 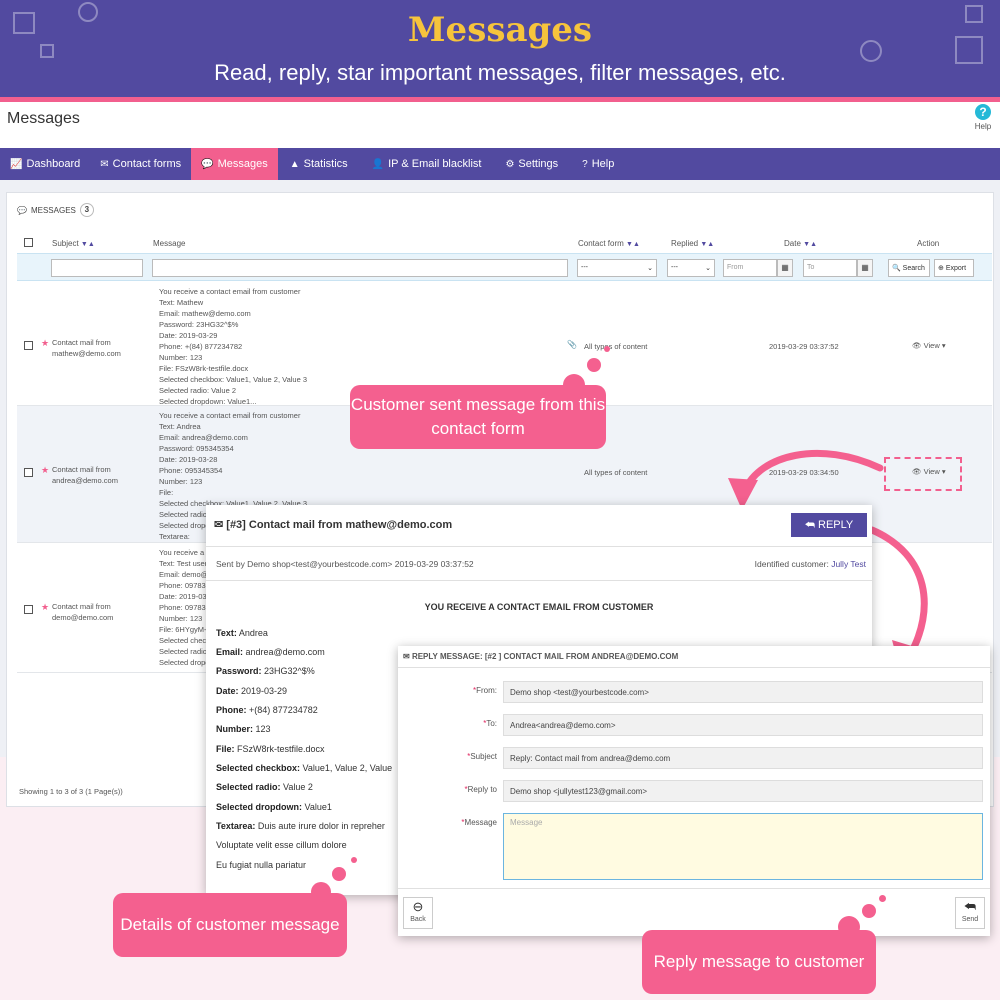 What do you see at coordinates (288, 671) in the screenshot?
I see `field-value: 23HG32^$%` at bounding box center [288, 671].